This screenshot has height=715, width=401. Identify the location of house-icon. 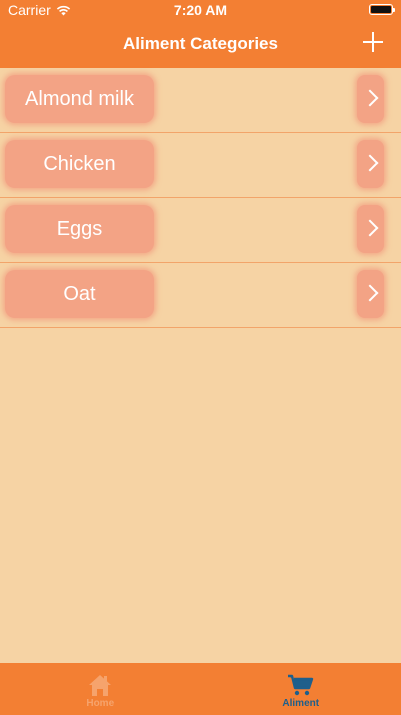
(100, 685).